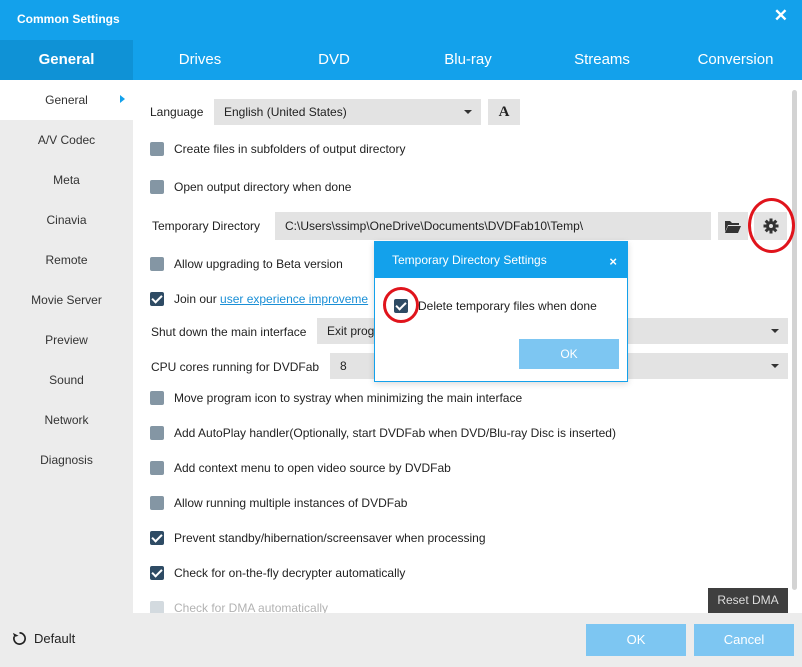 Image resolution: width=802 pixels, height=667 pixels. Describe the element at coordinates (157, 264) in the screenshot. I see `allow-beta-checkbox` at that location.